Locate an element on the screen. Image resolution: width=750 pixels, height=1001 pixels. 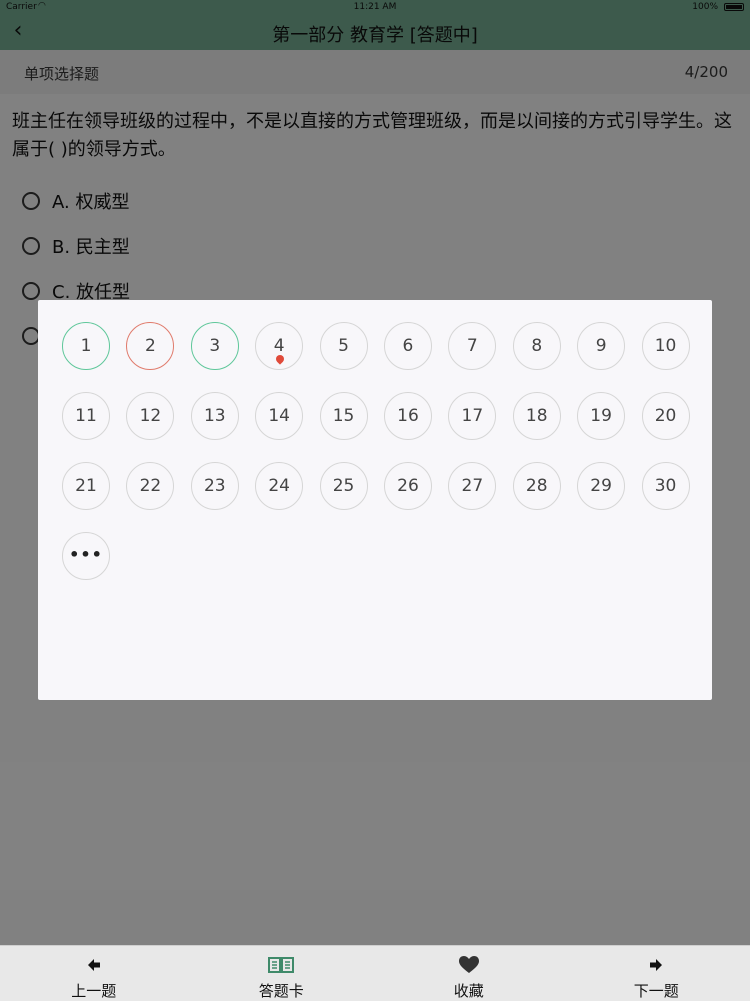
answer-card-item-number: 30 is located at coordinates (666, 486).